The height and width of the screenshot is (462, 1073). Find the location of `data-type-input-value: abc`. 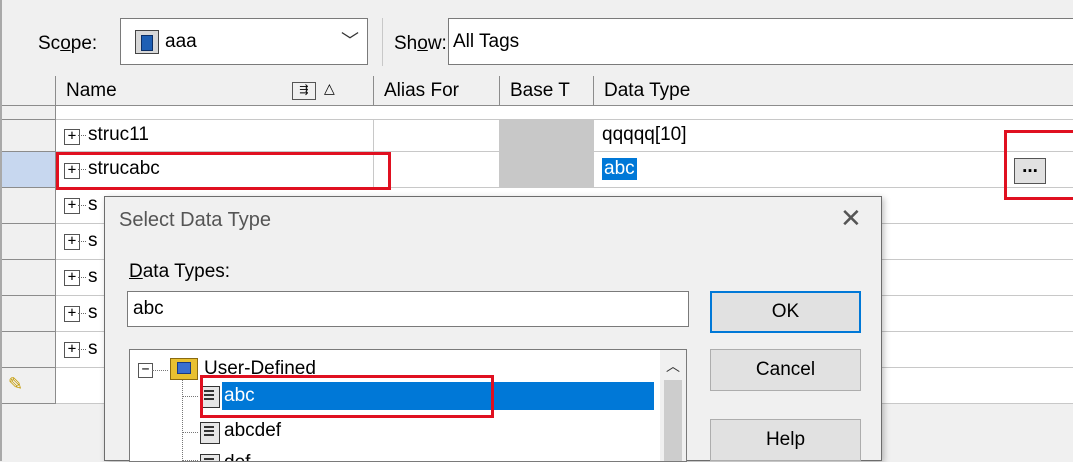

data-type-input-value: abc is located at coordinates (148, 308).